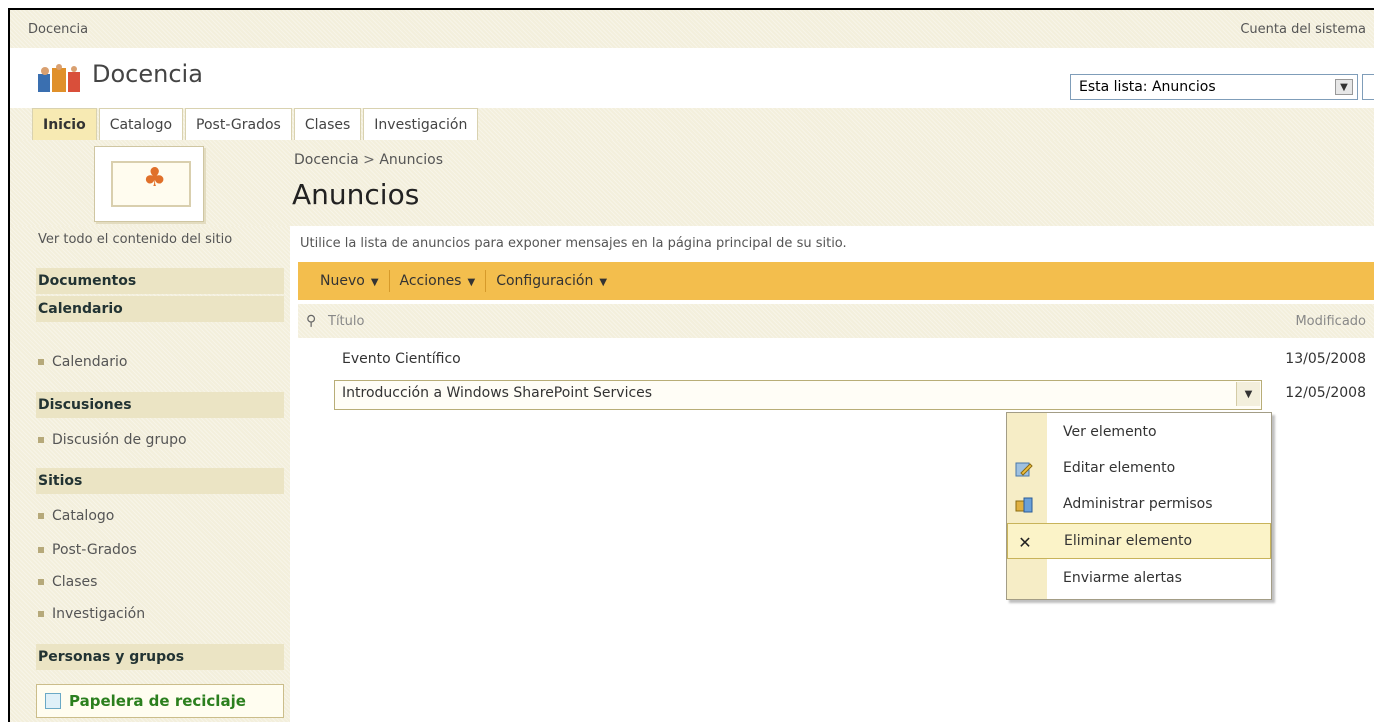 Image resolution: width=1374 pixels, height=722 pixels. I want to click on menu-item-delete: ✕ Eliminar elemento, so click(1139, 541).